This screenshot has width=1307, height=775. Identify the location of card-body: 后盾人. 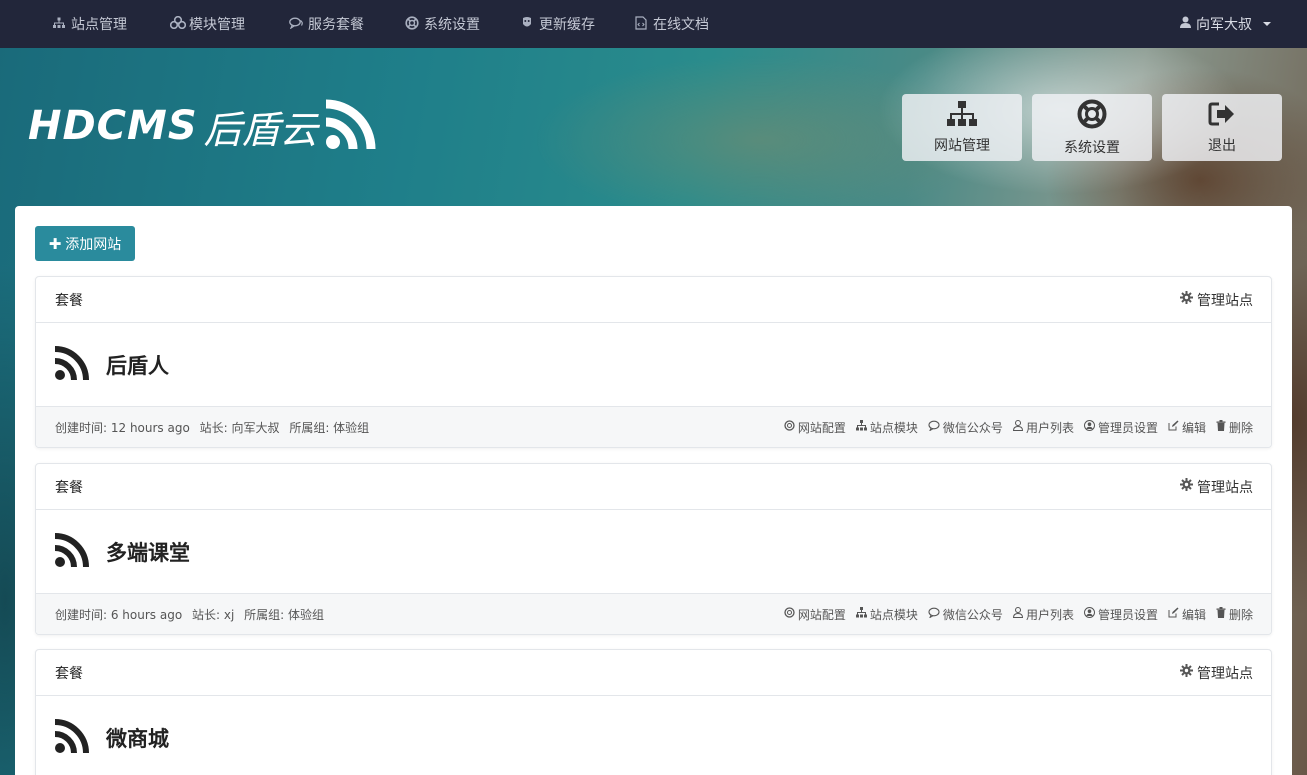
(653, 364).